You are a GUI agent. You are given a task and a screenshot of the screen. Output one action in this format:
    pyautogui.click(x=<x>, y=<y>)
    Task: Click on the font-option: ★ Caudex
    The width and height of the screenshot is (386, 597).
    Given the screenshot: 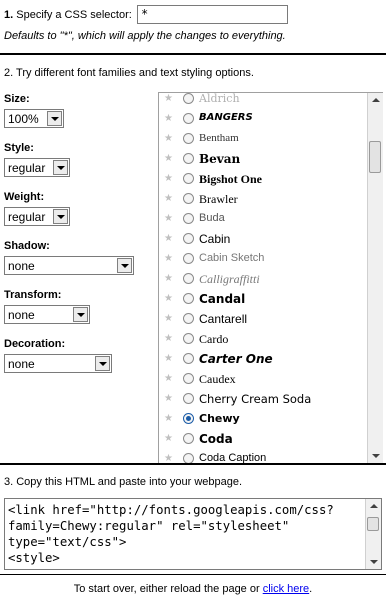 What is the action you would take?
    pyautogui.click(x=263, y=381)
    